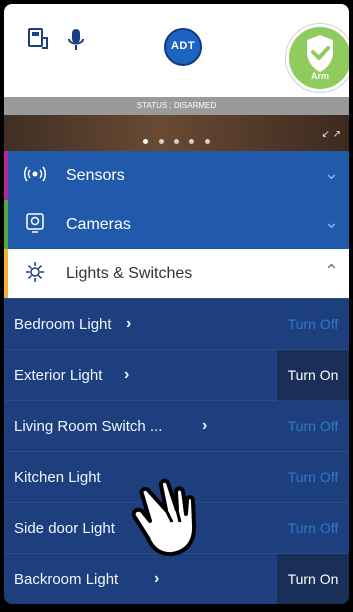  Describe the element at coordinates (6, 224) in the screenshot. I see `cameras-accent` at that location.